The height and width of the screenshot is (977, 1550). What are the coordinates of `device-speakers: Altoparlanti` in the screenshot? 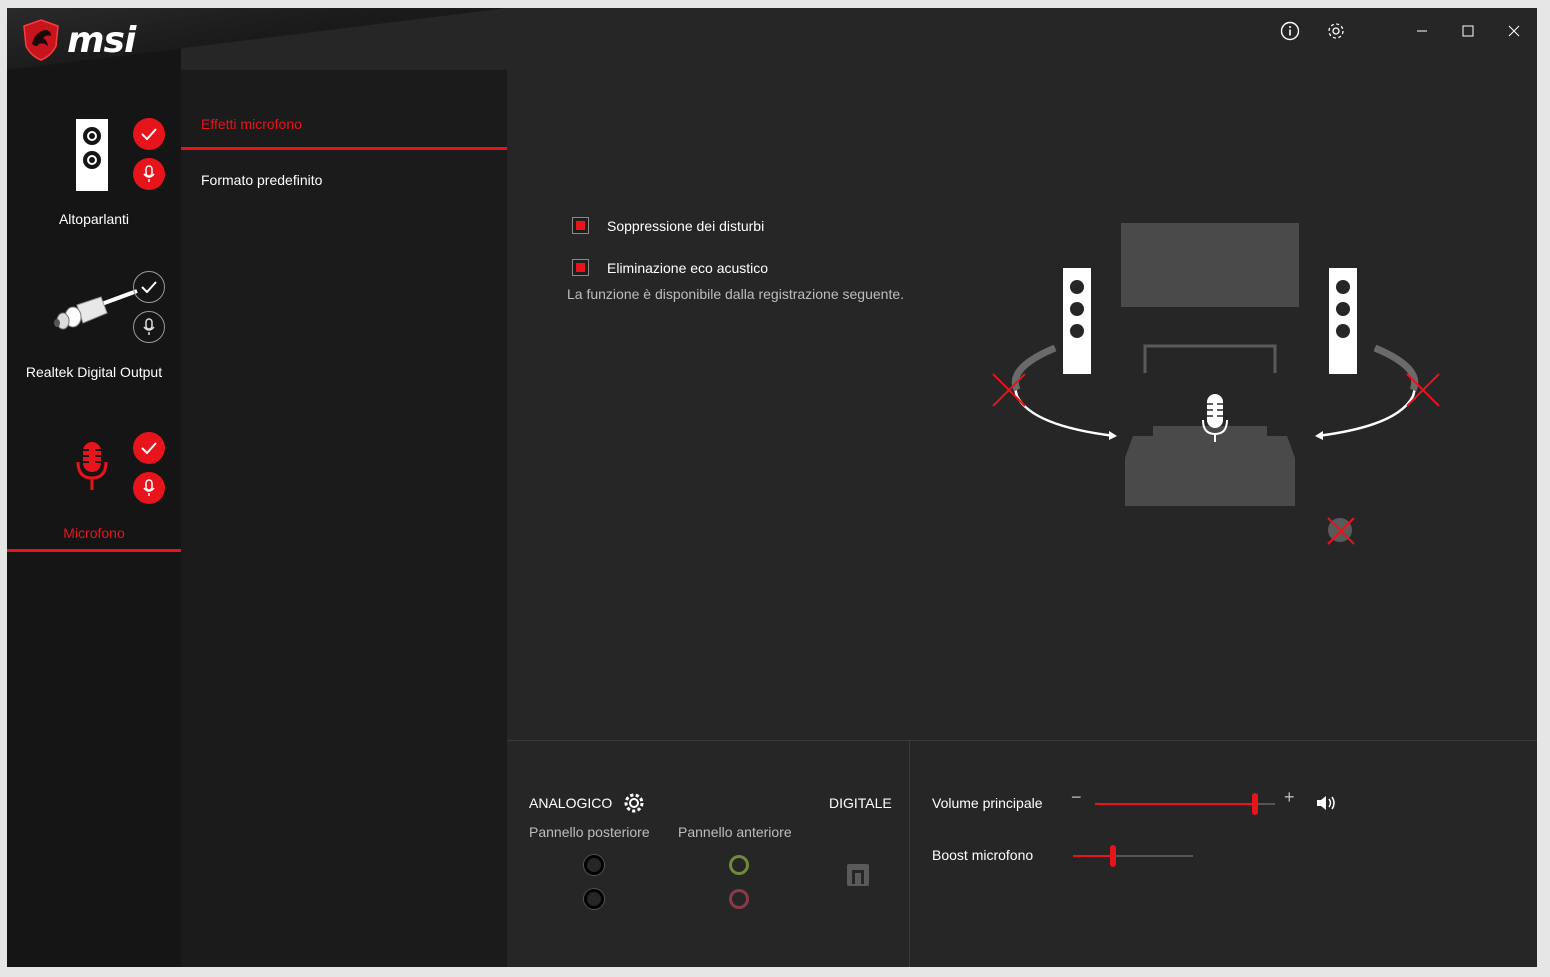 It's located at (94, 173).